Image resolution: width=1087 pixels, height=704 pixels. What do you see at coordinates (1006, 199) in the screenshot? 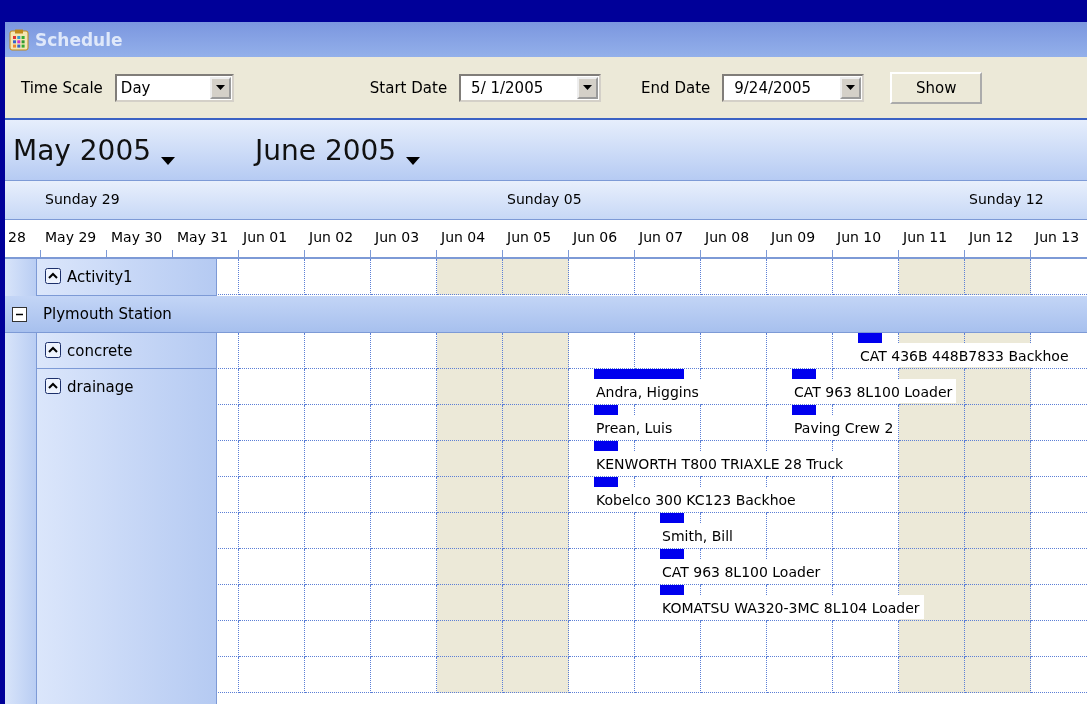
I see `week-label: Sunday 12` at bounding box center [1006, 199].